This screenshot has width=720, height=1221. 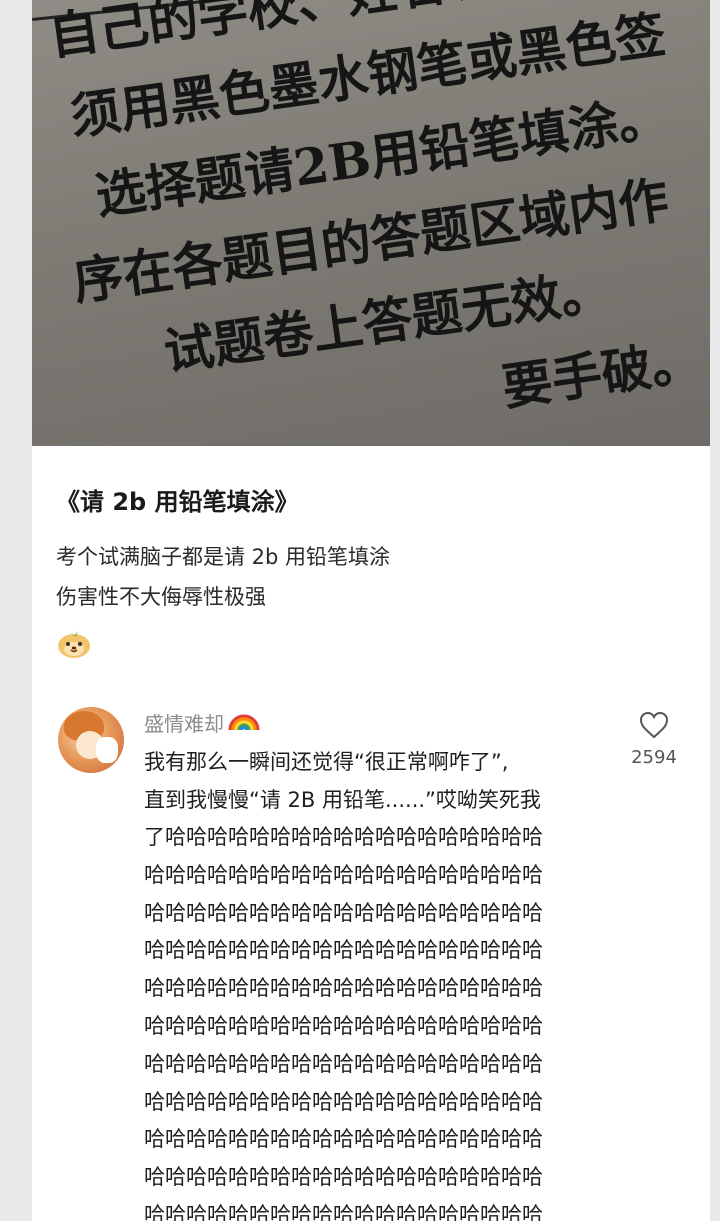 I want to click on like-button: 2594, so click(x=654, y=739).